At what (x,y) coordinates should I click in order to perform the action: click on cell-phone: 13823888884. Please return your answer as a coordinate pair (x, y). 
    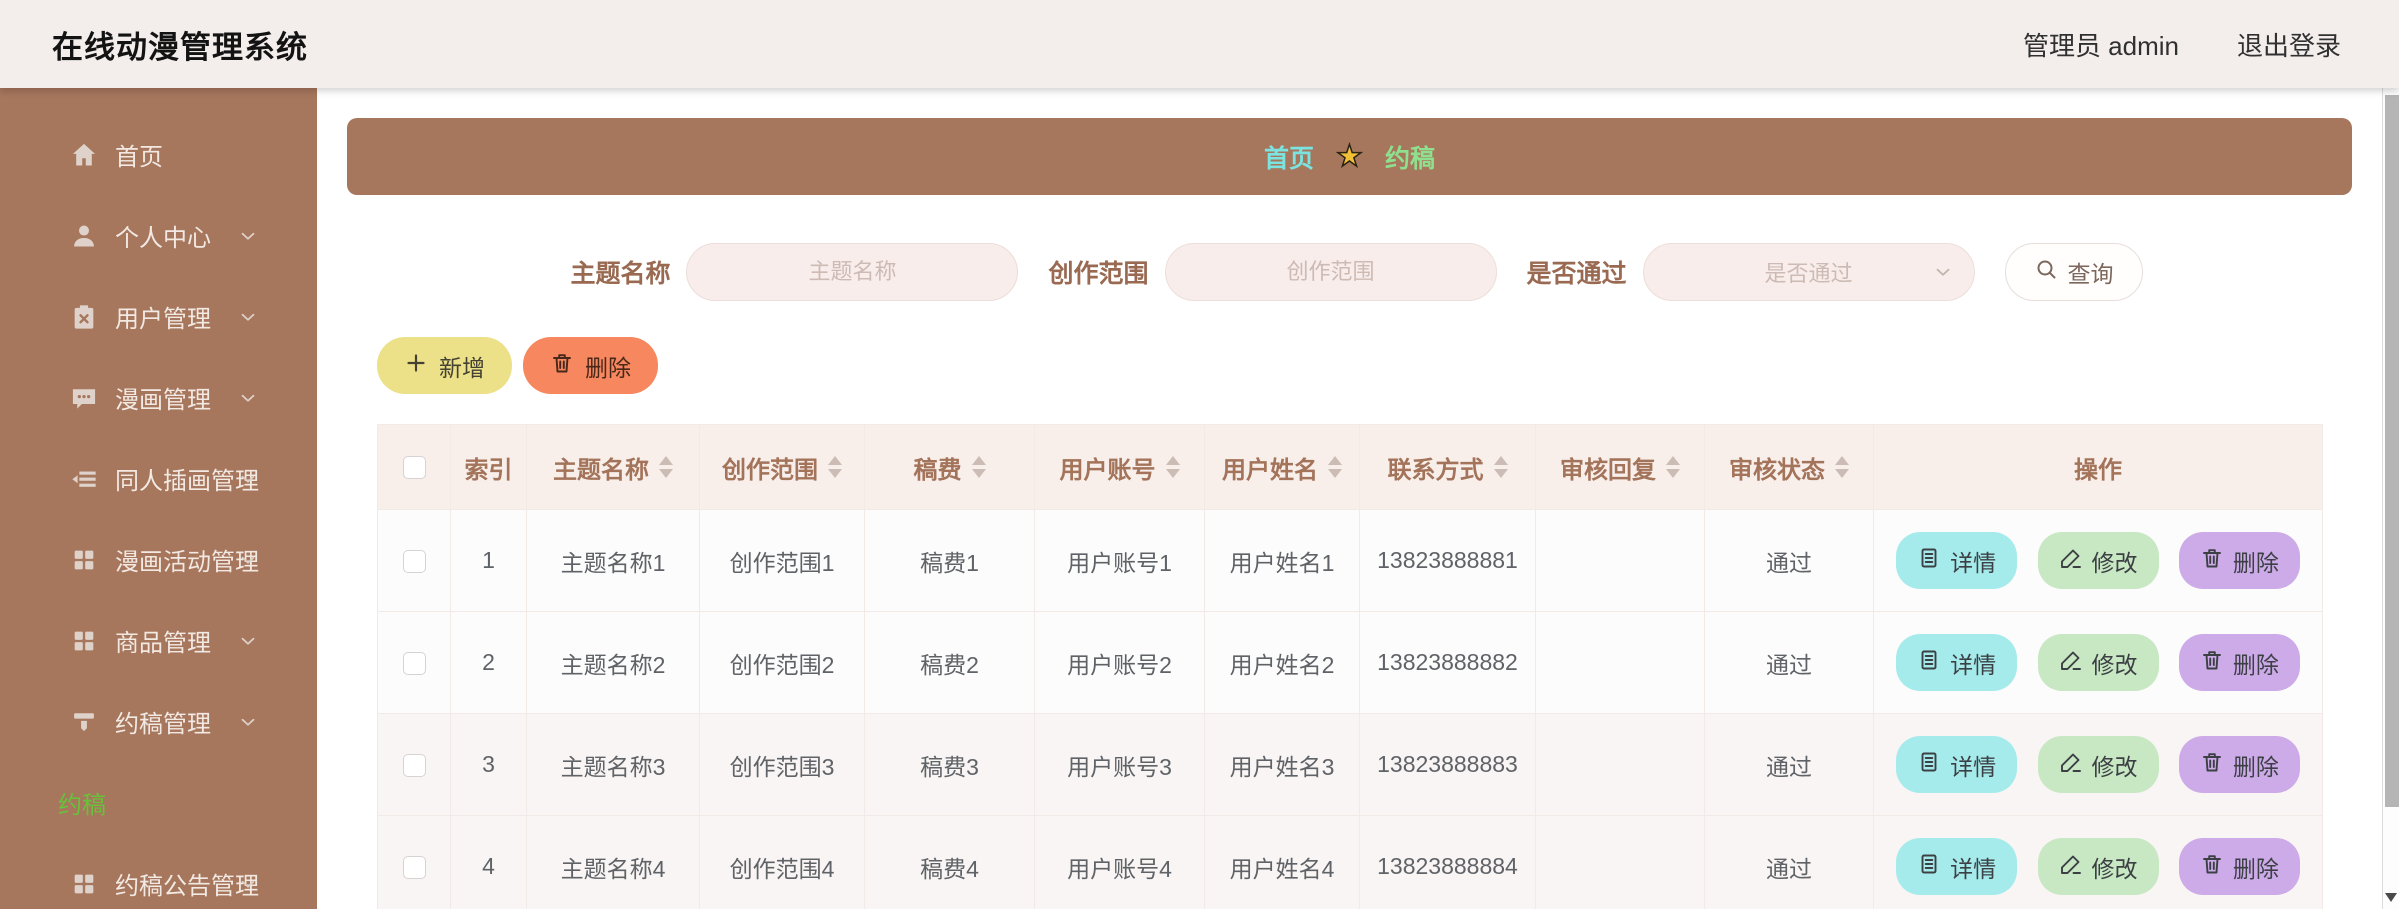
    Looking at the image, I should click on (1447, 862).